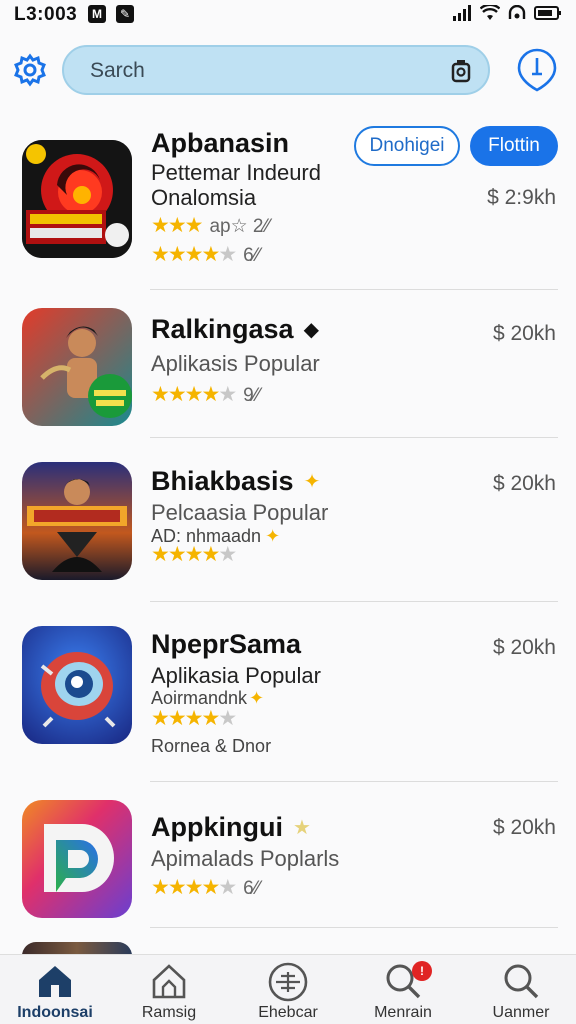 This screenshot has height=1024, width=576. Describe the element at coordinates (403, 1012) in the screenshot. I see `nav-label: Menrain` at that location.